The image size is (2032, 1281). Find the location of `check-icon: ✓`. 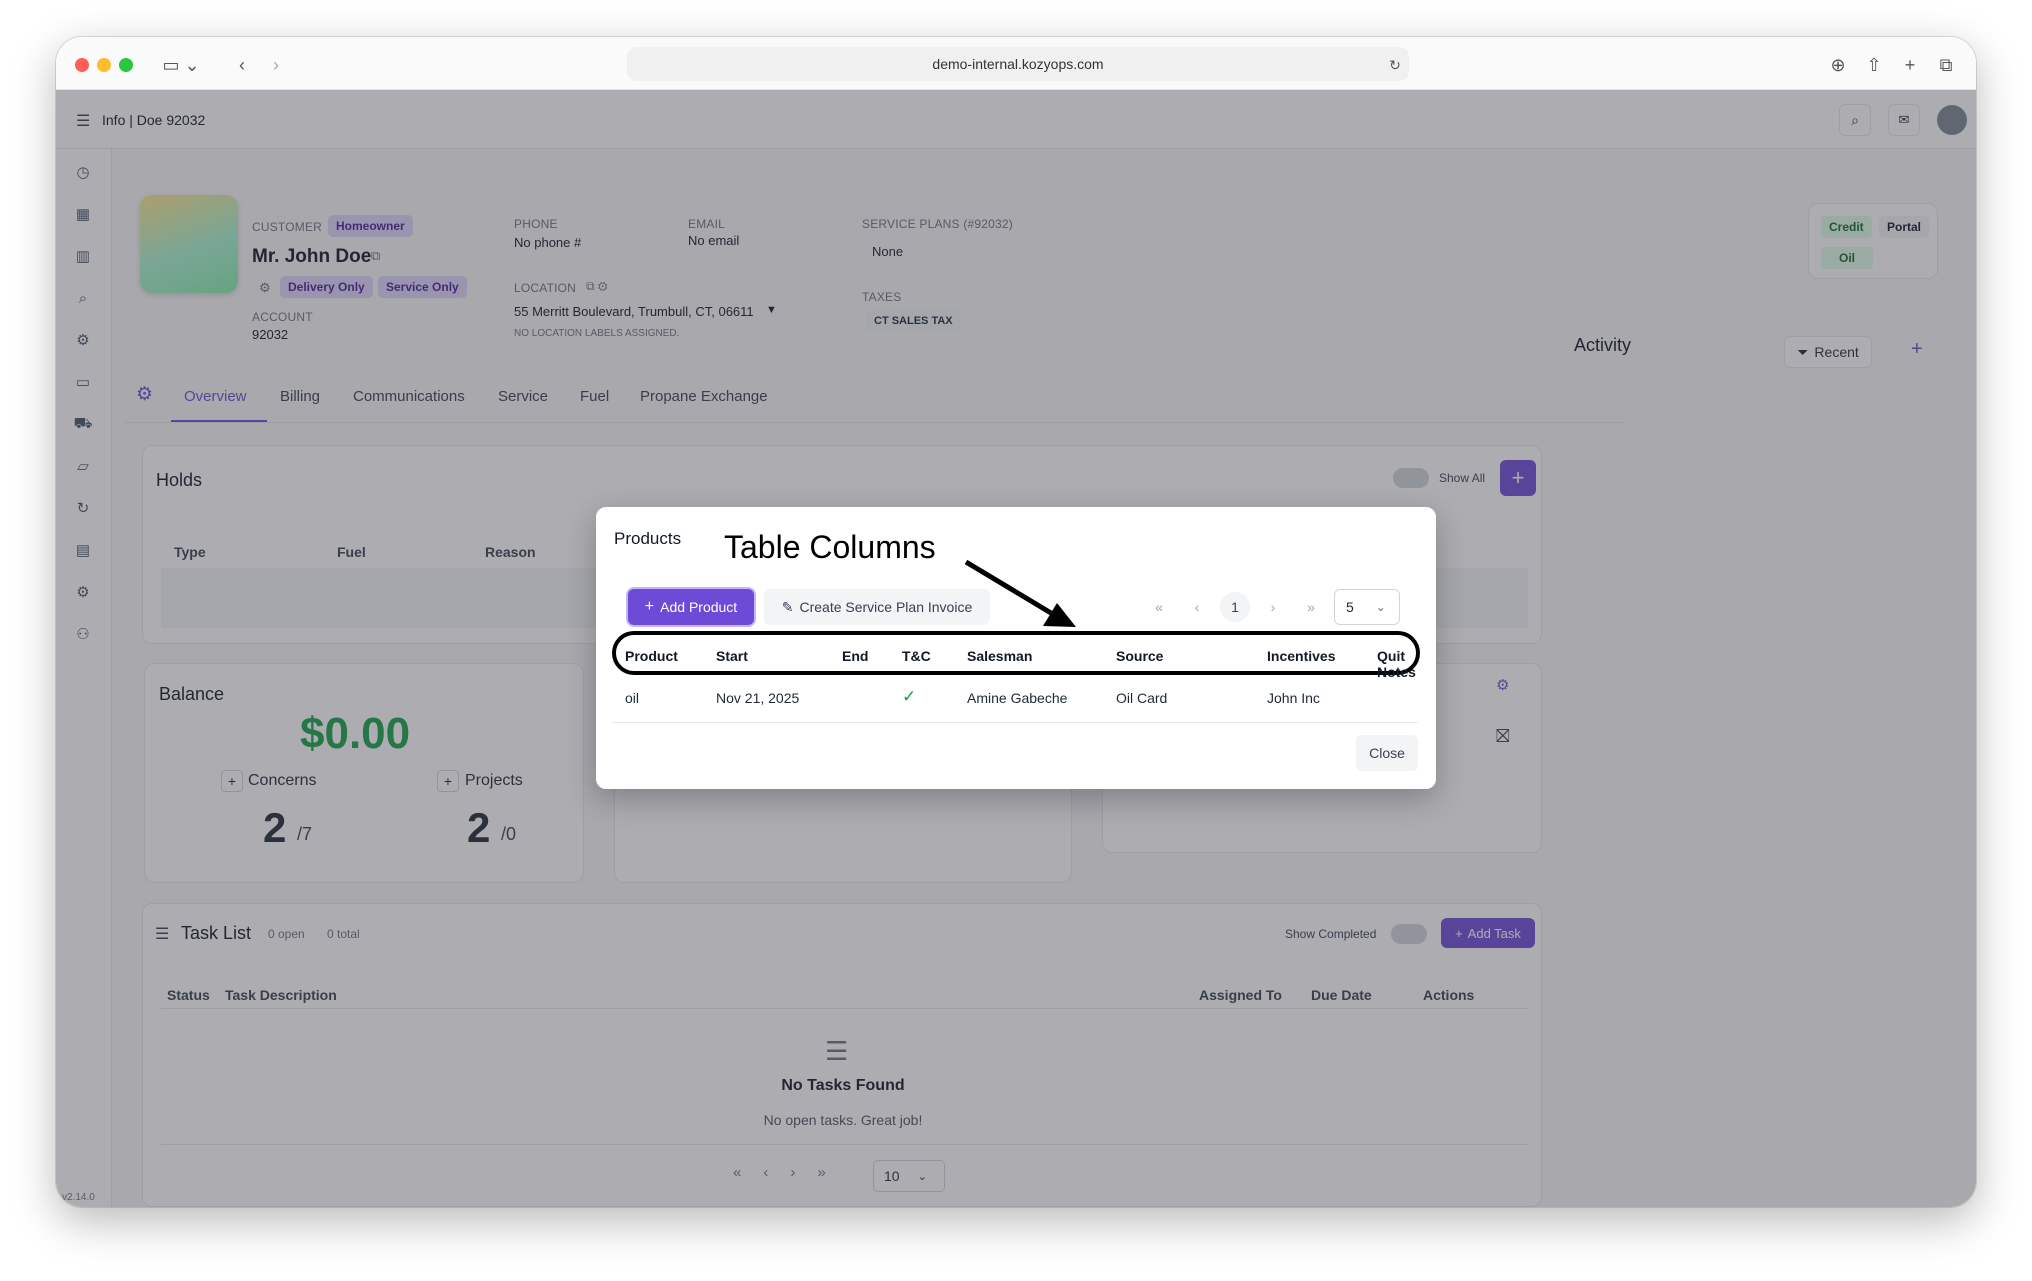

check-icon: ✓ is located at coordinates (909, 696).